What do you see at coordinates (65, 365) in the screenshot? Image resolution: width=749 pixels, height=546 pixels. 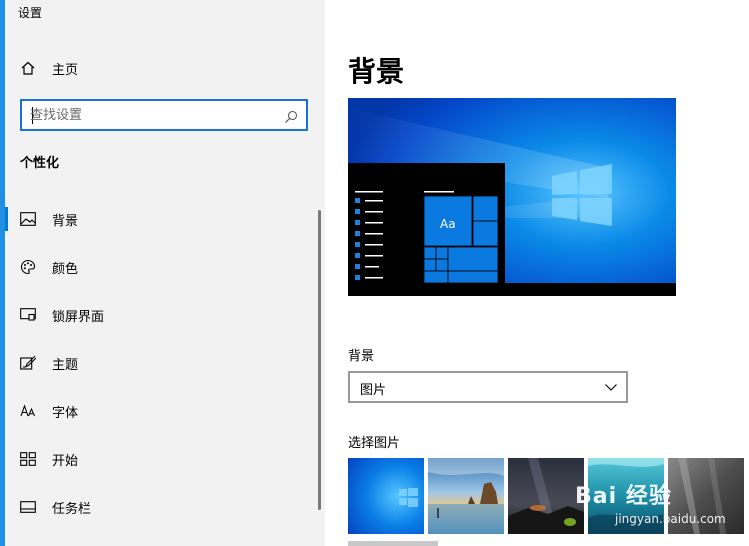 I see `sidebar-item-label: 主题` at bounding box center [65, 365].